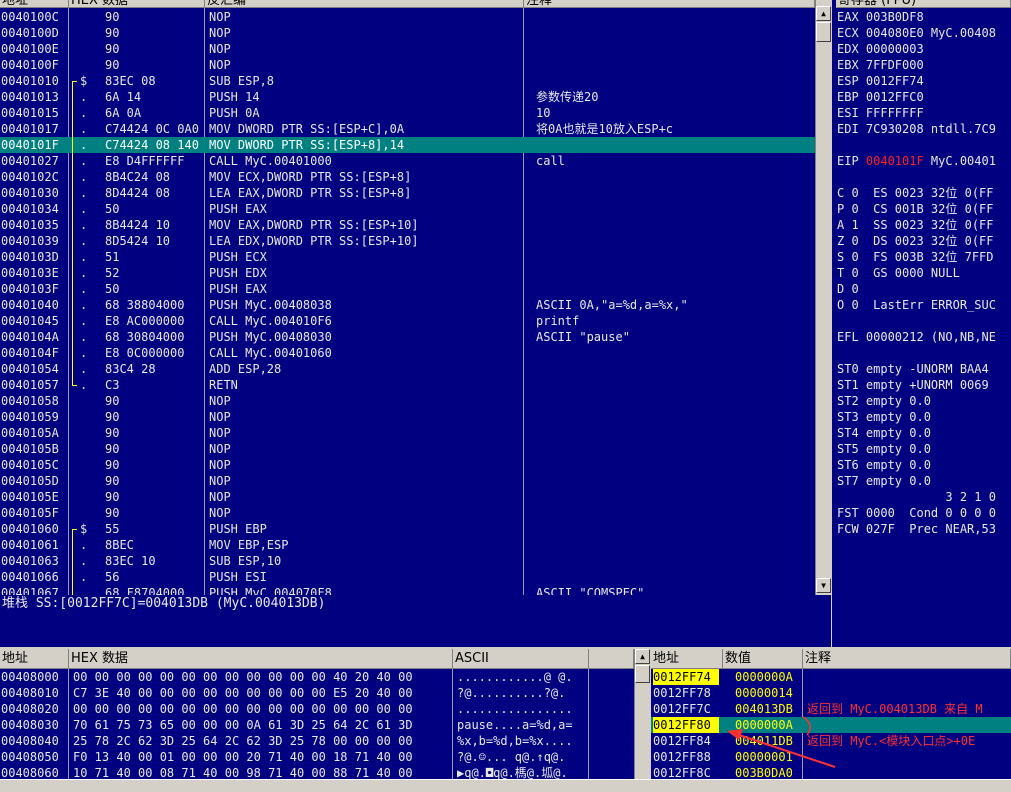 The height and width of the screenshot is (792, 1011). What do you see at coordinates (407, 449) in the screenshot?
I see `disasm-row: 0040105B 90 NOP` at bounding box center [407, 449].